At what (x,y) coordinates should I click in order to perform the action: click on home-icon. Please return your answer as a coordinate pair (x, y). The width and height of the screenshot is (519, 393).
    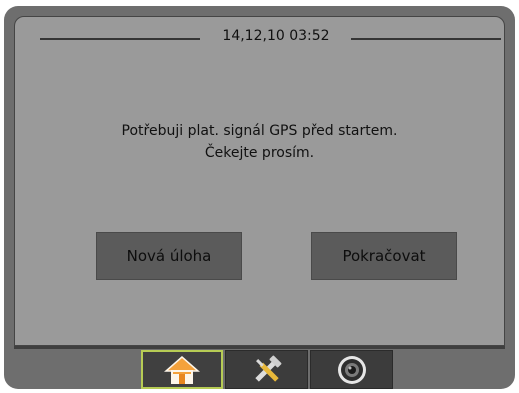
    Looking at the image, I should click on (182, 369).